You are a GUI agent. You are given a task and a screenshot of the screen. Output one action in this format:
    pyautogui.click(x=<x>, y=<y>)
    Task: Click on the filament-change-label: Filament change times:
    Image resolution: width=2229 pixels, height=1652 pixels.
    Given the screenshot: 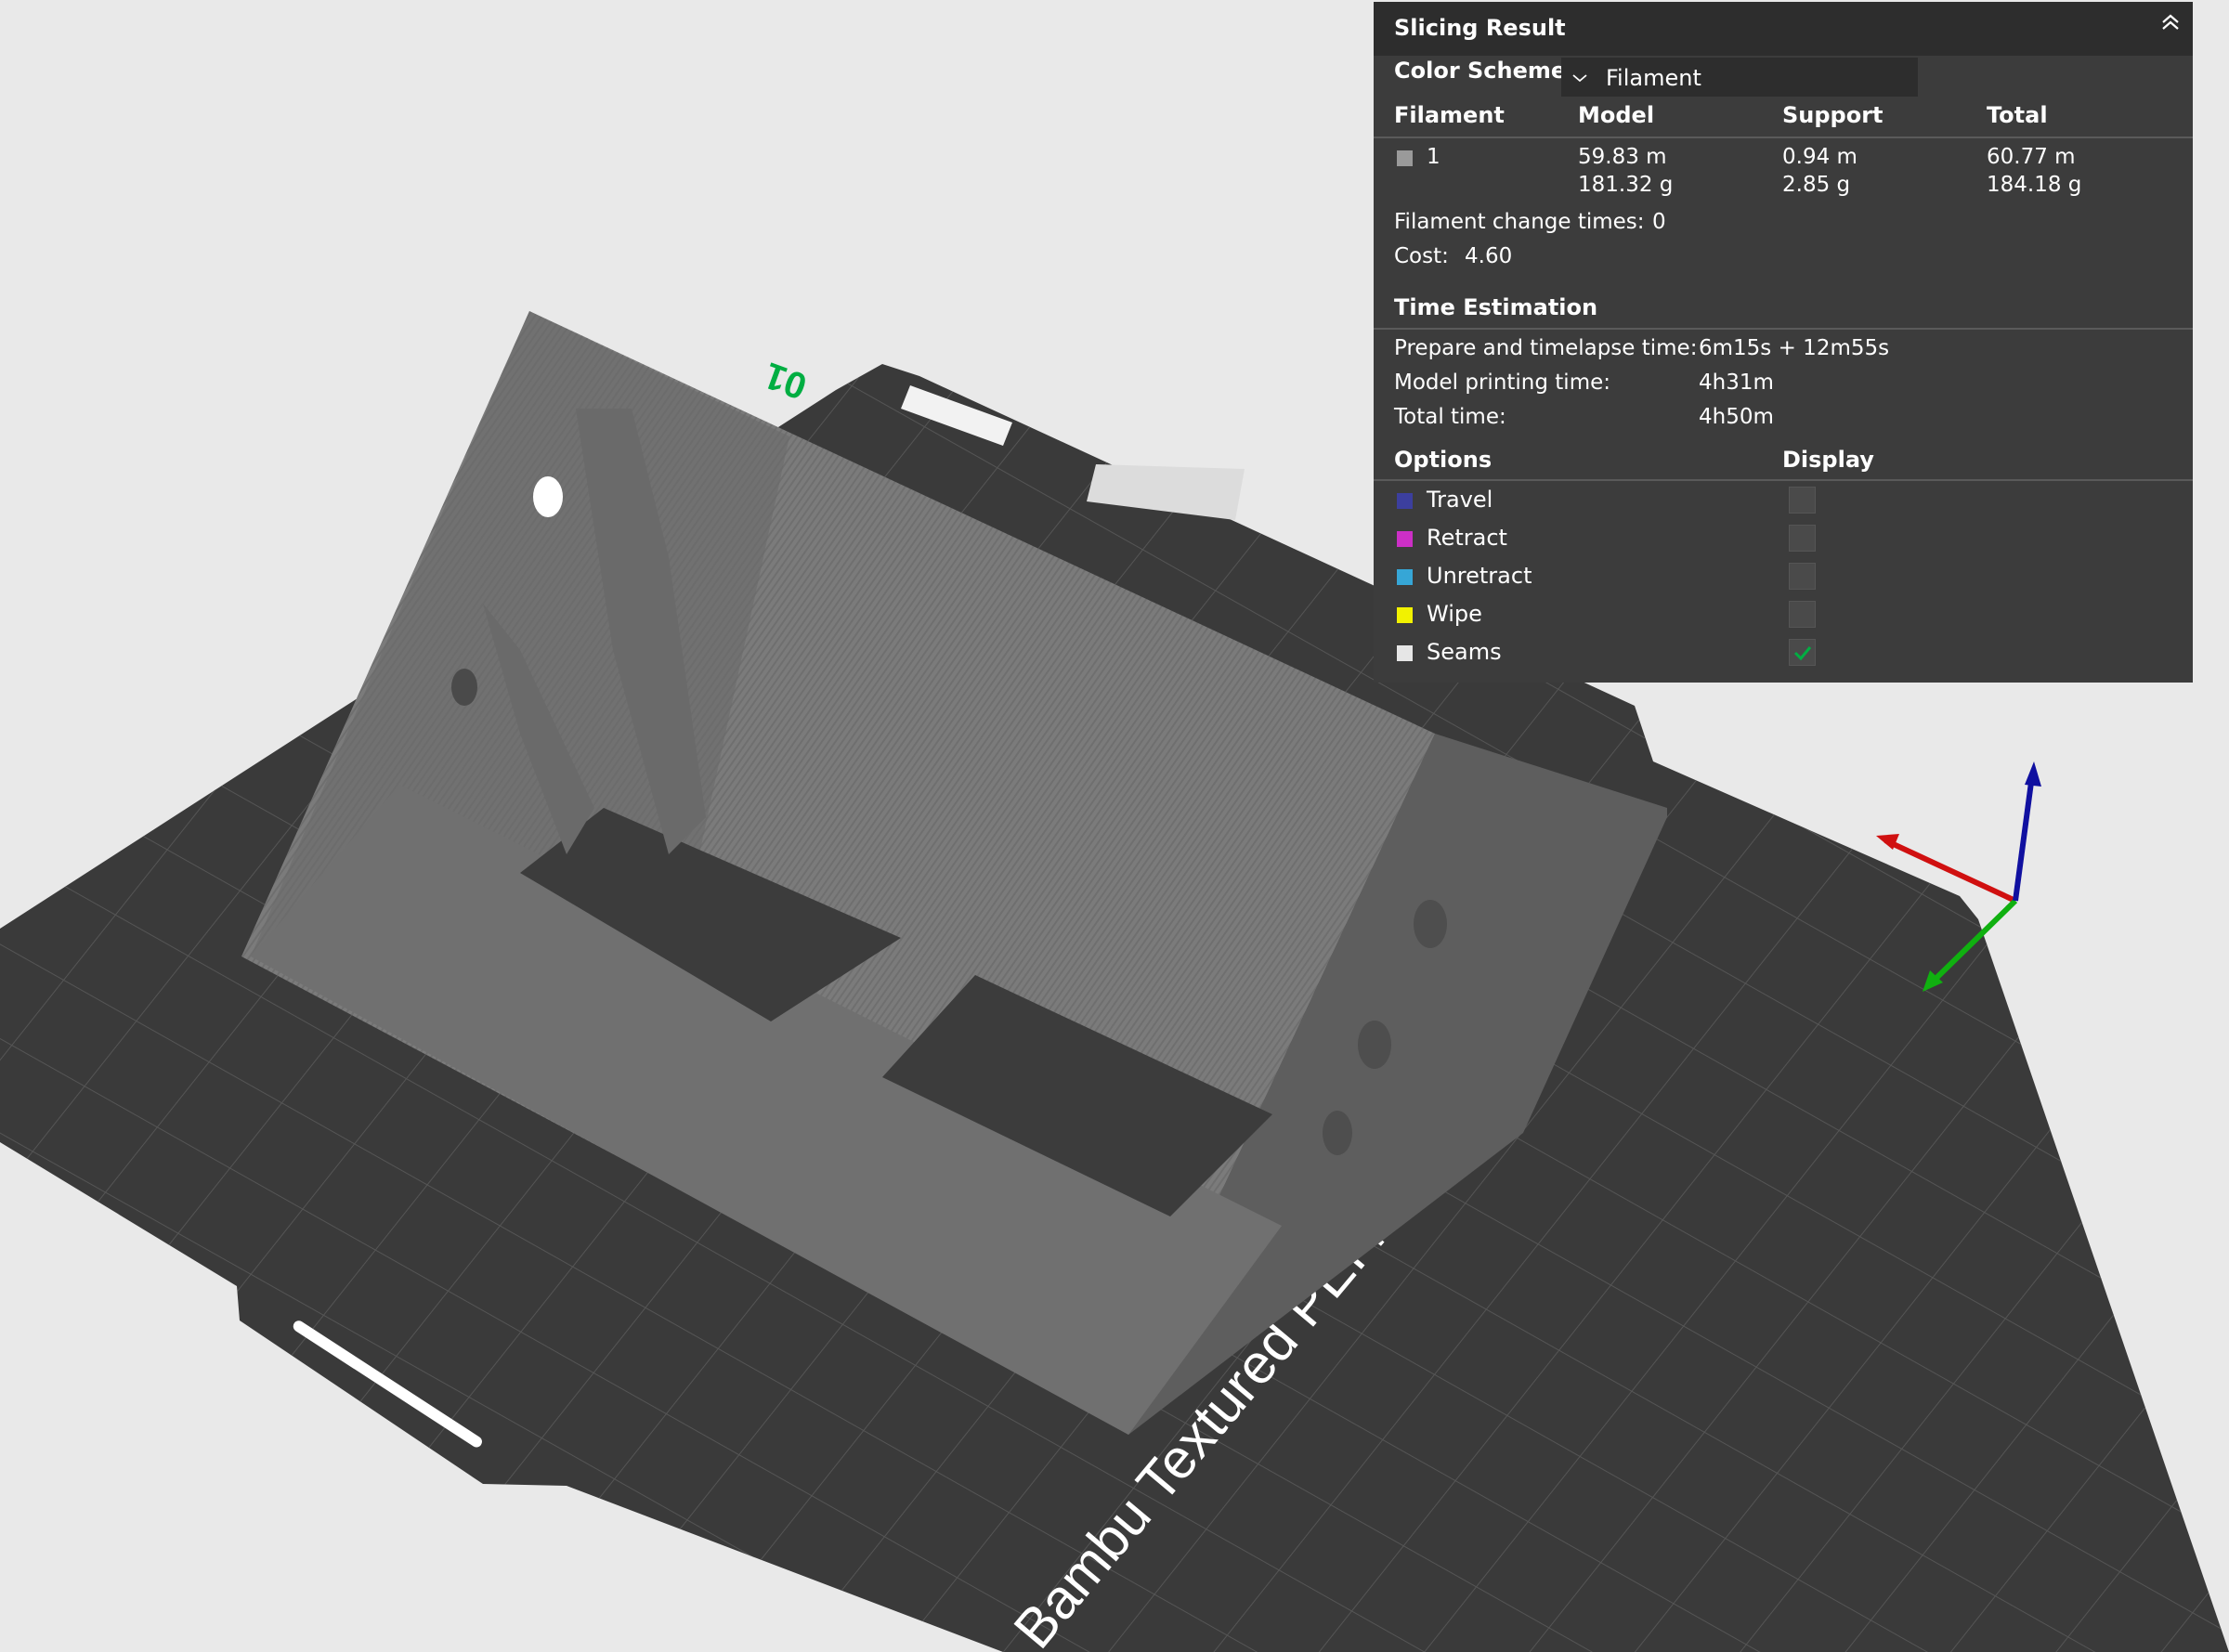 What is the action you would take?
    pyautogui.click(x=1519, y=222)
    